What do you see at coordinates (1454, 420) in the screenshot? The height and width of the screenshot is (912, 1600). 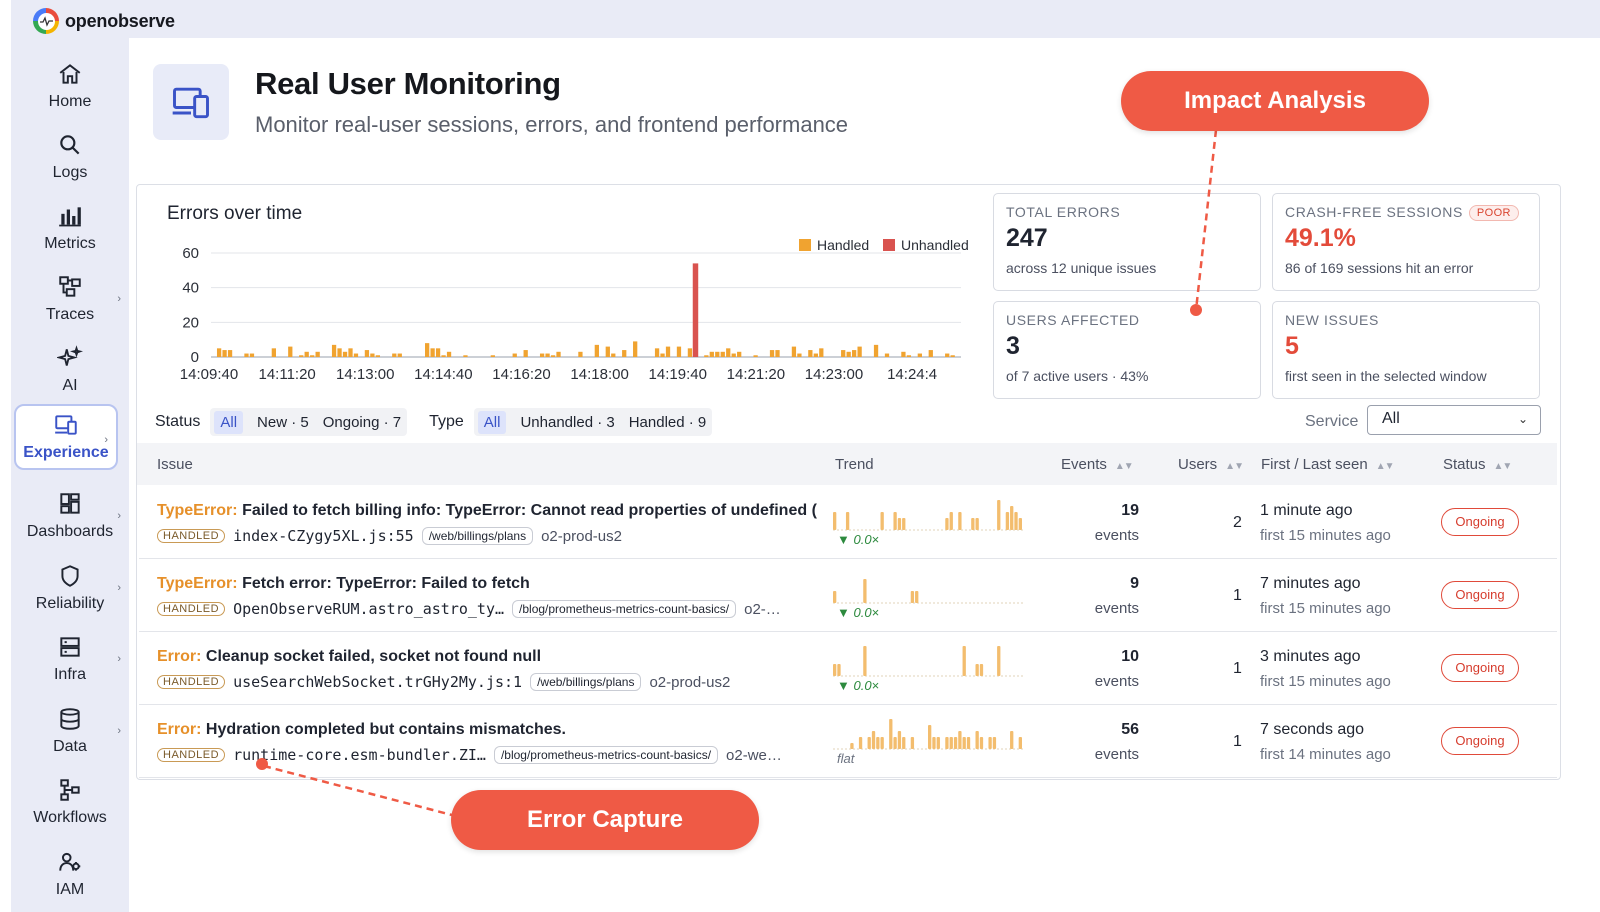 I see `service-select: All ⌄` at bounding box center [1454, 420].